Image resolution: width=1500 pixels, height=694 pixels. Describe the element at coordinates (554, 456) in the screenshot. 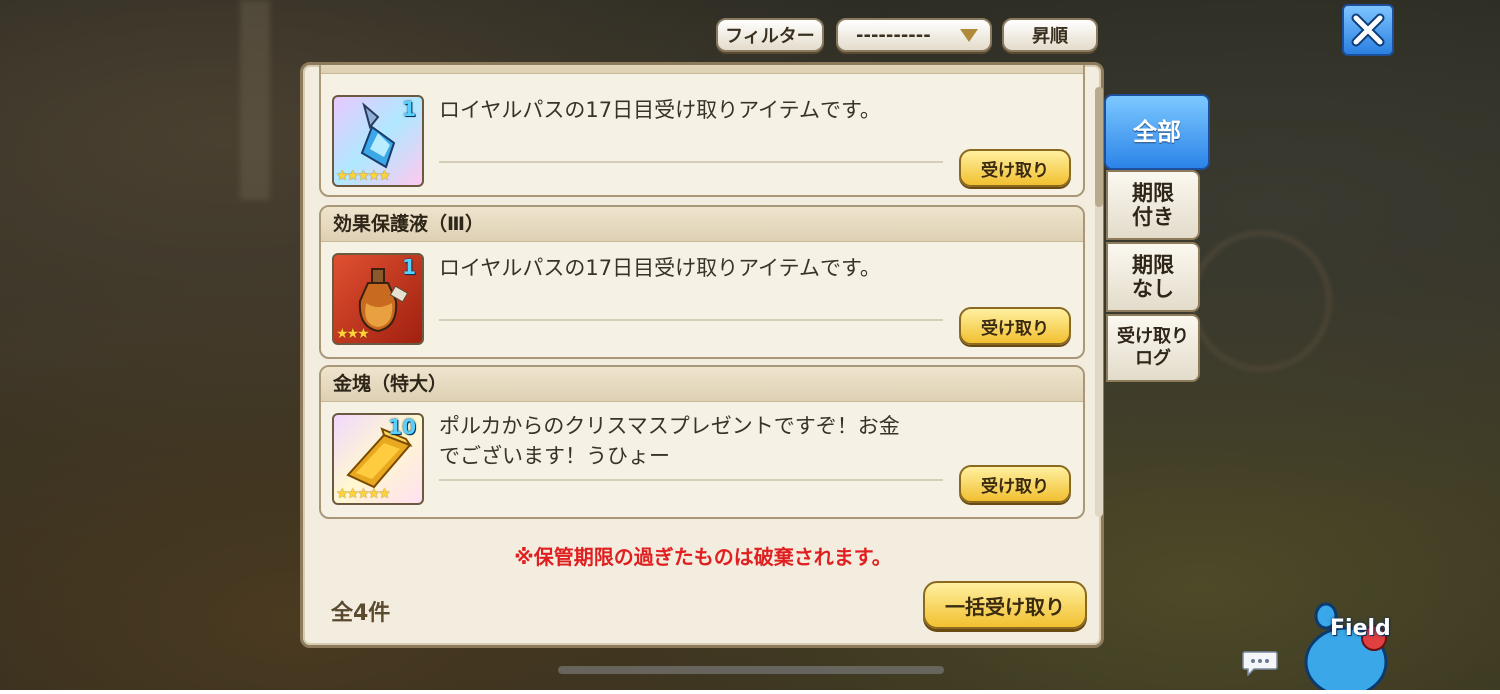

I see `item-description-line: でございます！うひょー` at that location.